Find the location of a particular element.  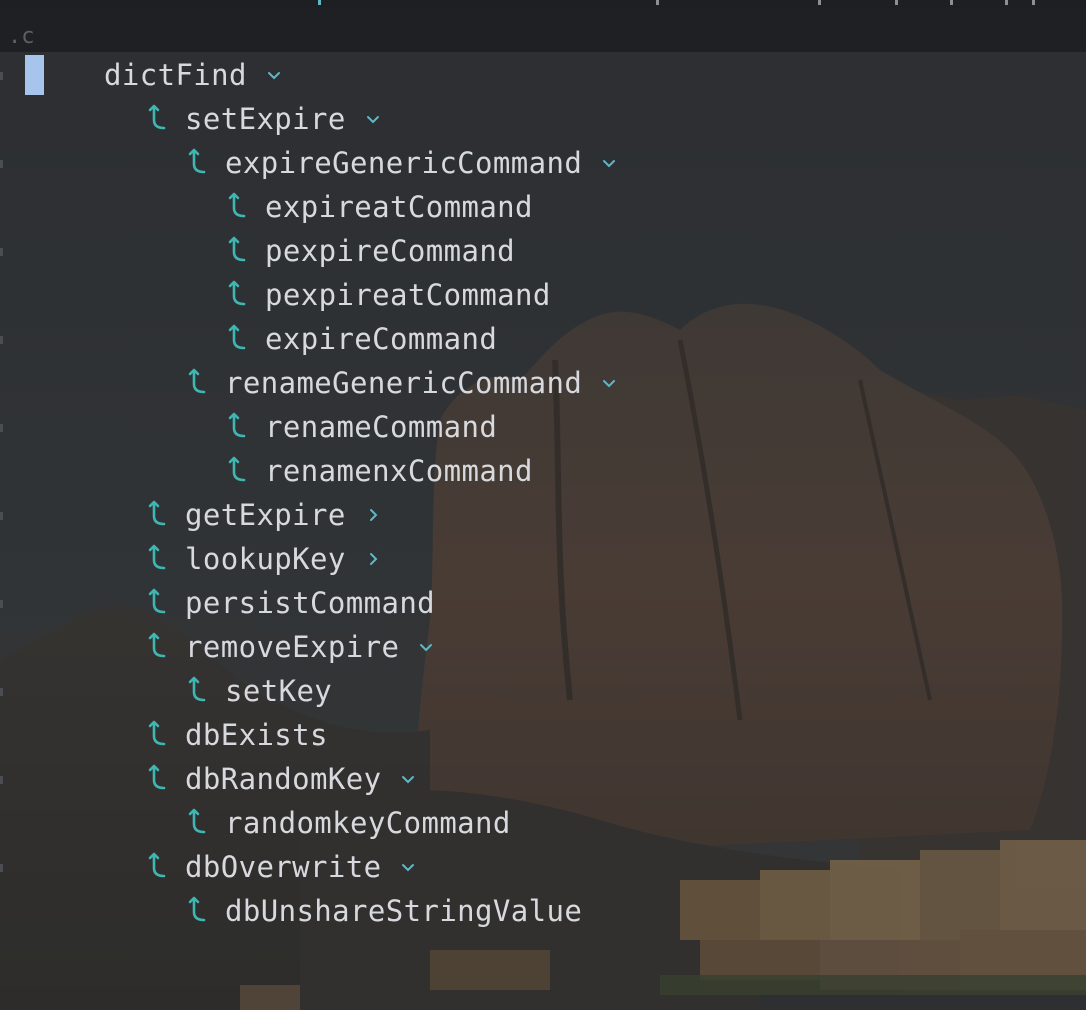

call-hierarchy-item: dbExists is located at coordinates (236, 735).